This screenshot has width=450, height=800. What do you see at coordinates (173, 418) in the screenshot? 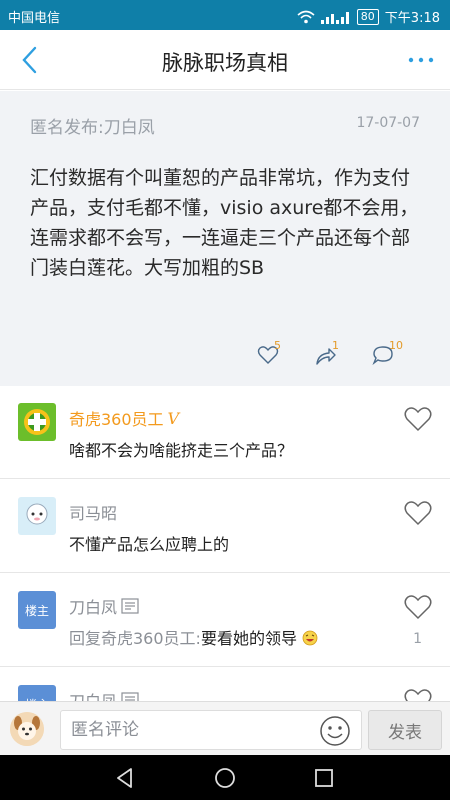
I see `verified-badge: V` at bounding box center [173, 418].